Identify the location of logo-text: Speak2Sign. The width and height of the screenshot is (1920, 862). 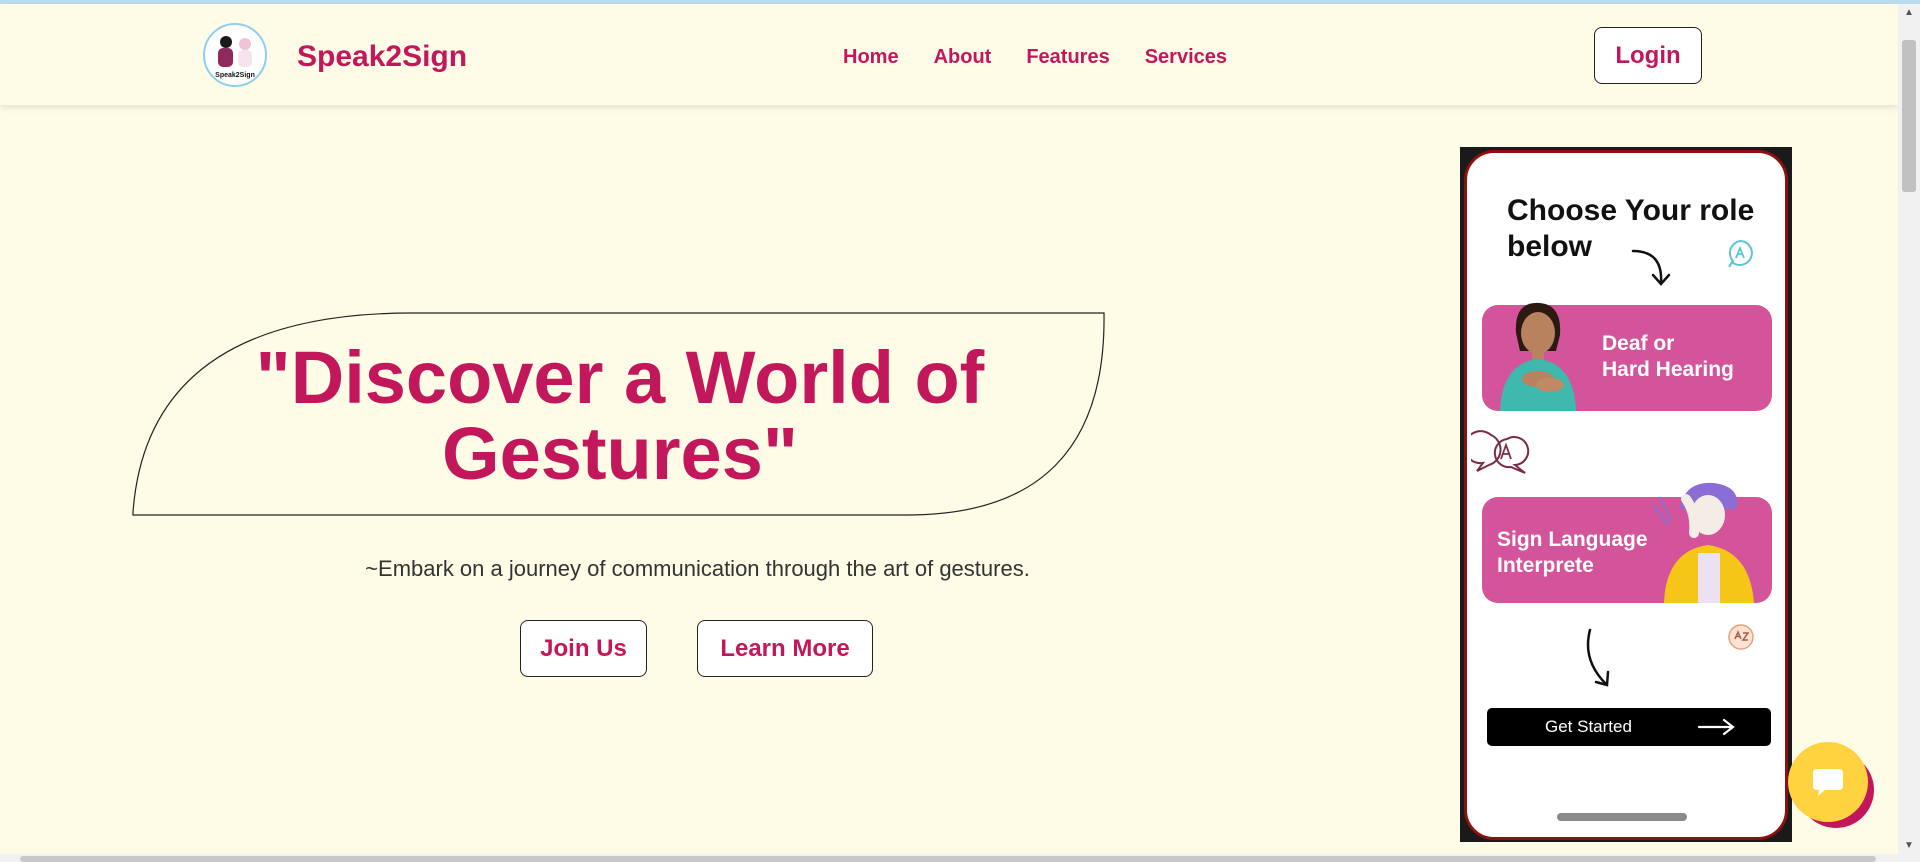
(235, 75).